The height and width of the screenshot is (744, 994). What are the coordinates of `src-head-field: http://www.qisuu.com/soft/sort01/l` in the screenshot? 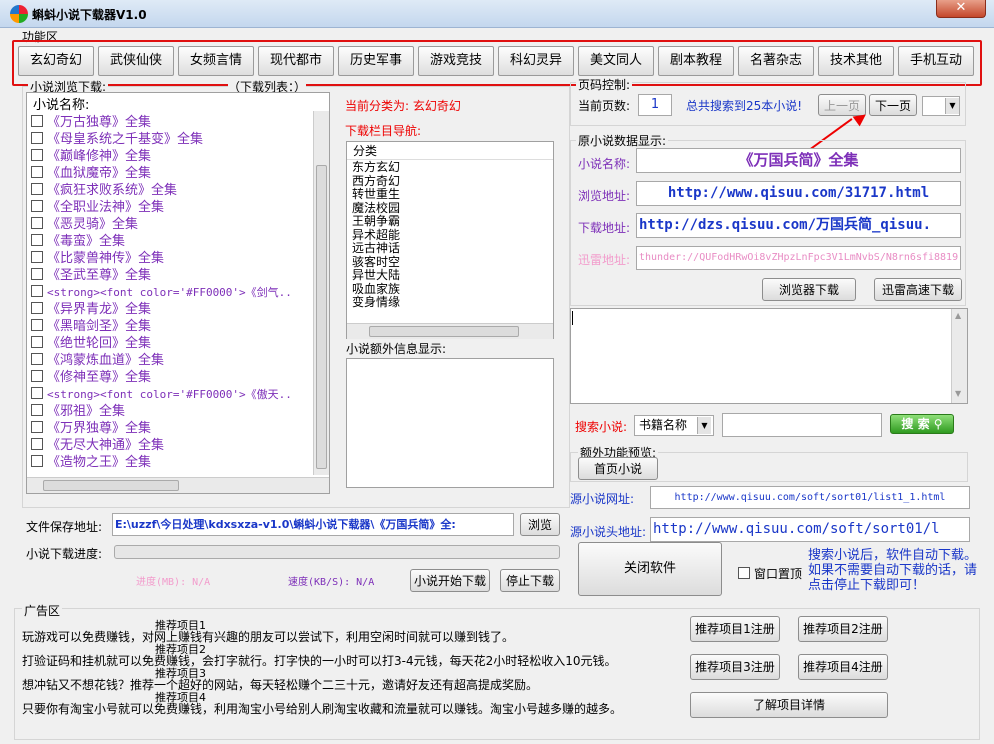 It's located at (810, 529).